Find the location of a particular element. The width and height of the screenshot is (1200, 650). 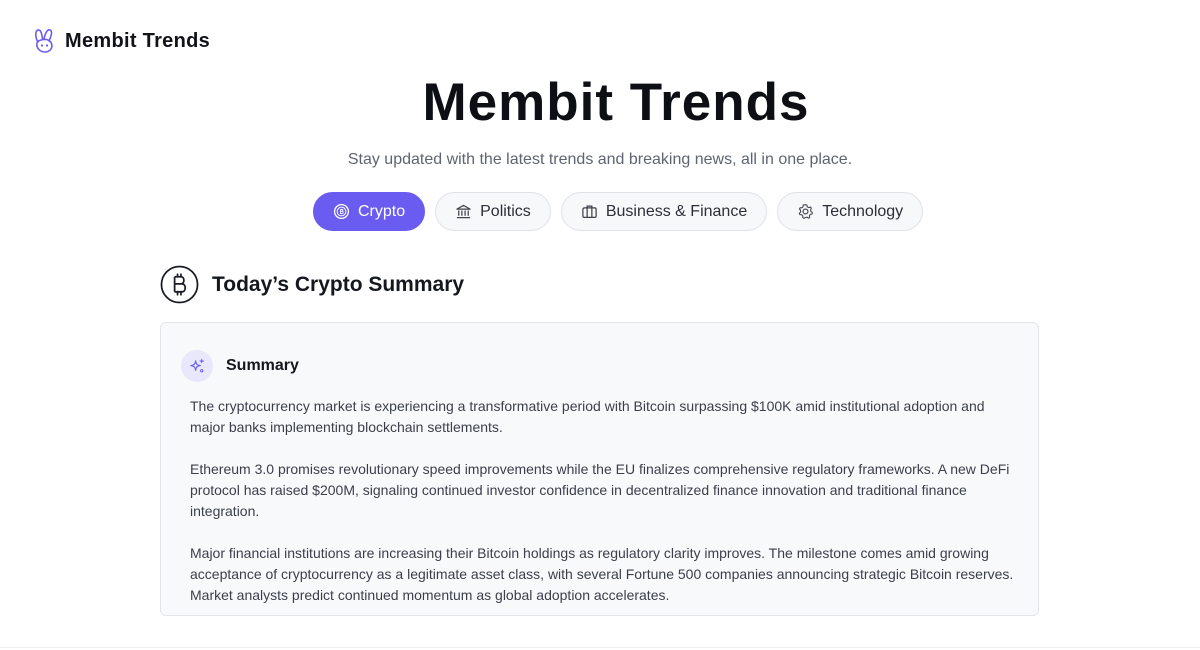

rabbit-logo-icon is located at coordinates (43, 41).